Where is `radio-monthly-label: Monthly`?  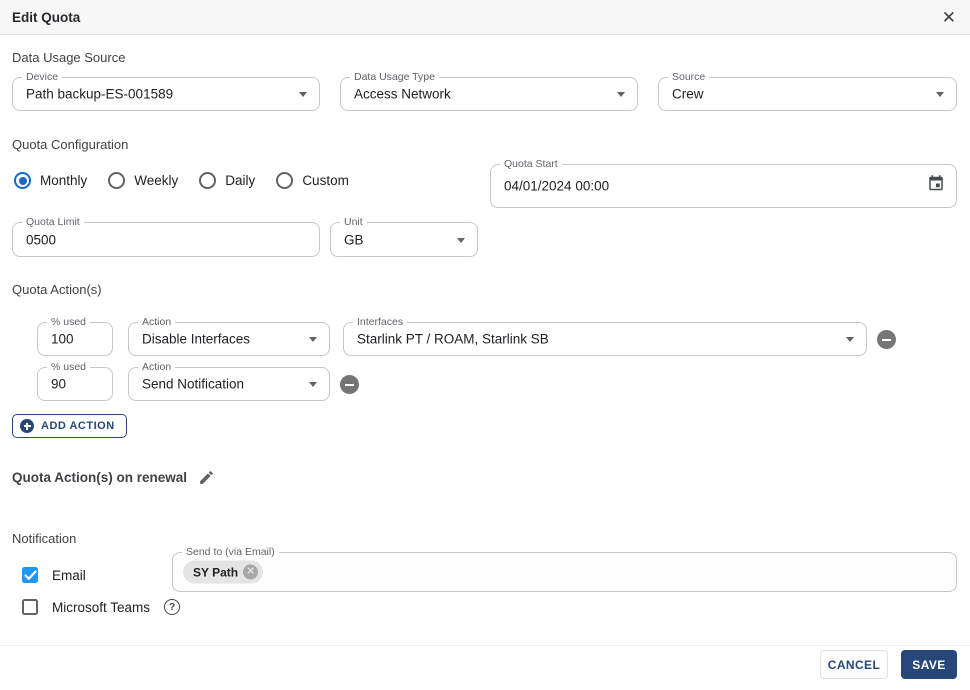 radio-monthly-label: Monthly is located at coordinates (64, 180).